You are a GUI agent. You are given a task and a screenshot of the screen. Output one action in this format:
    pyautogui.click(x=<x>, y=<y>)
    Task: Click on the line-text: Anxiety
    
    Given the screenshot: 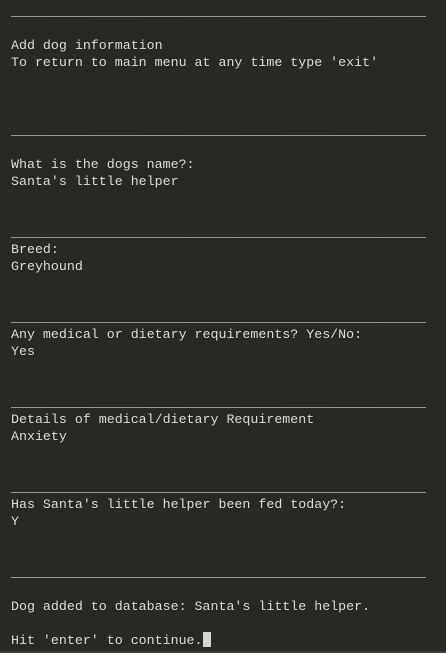 What is the action you would take?
    pyautogui.click(x=39, y=436)
    